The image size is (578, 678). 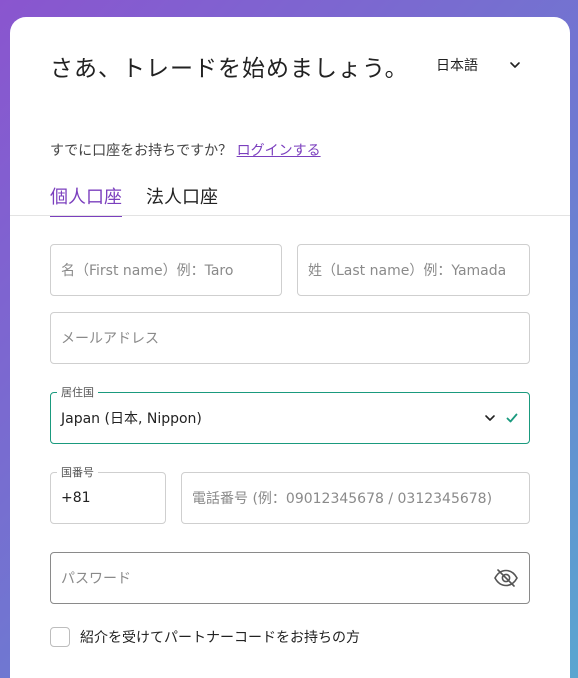 What do you see at coordinates (290, 338) in the screenshot?
I see `email-input: メールアドレス` at bounding box center [290, 338].